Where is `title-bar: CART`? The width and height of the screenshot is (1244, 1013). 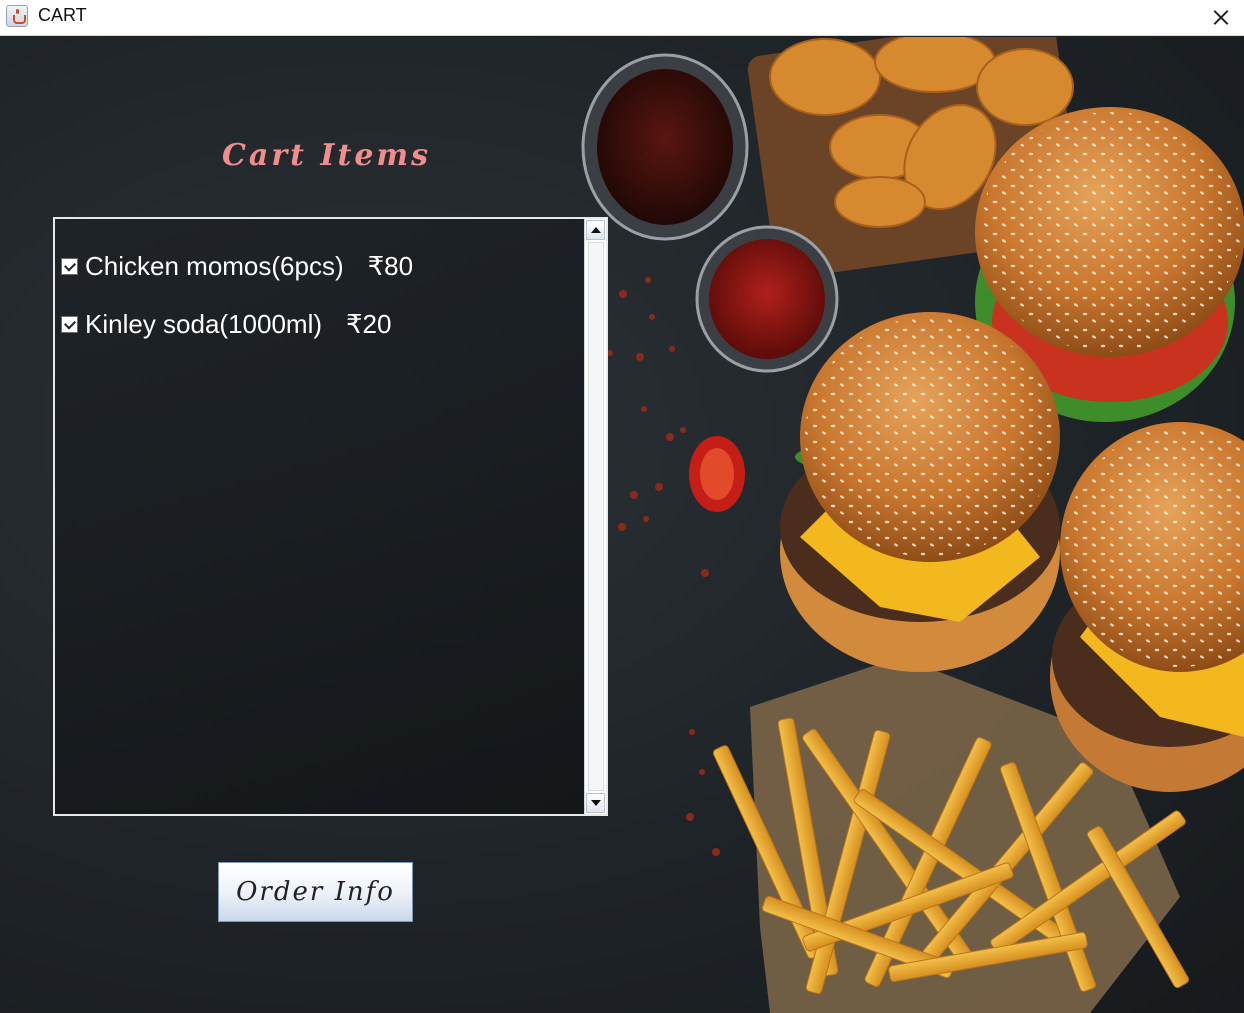 title-bar: CART is located at coordinates (622, 18).